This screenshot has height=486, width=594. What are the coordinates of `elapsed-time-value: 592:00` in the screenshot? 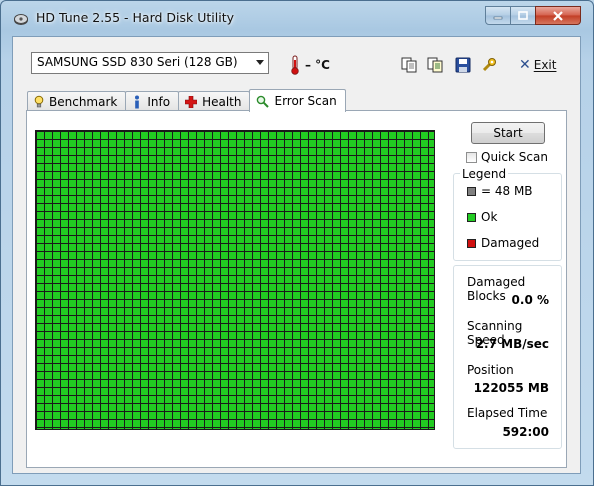 It's located at (525, 432).